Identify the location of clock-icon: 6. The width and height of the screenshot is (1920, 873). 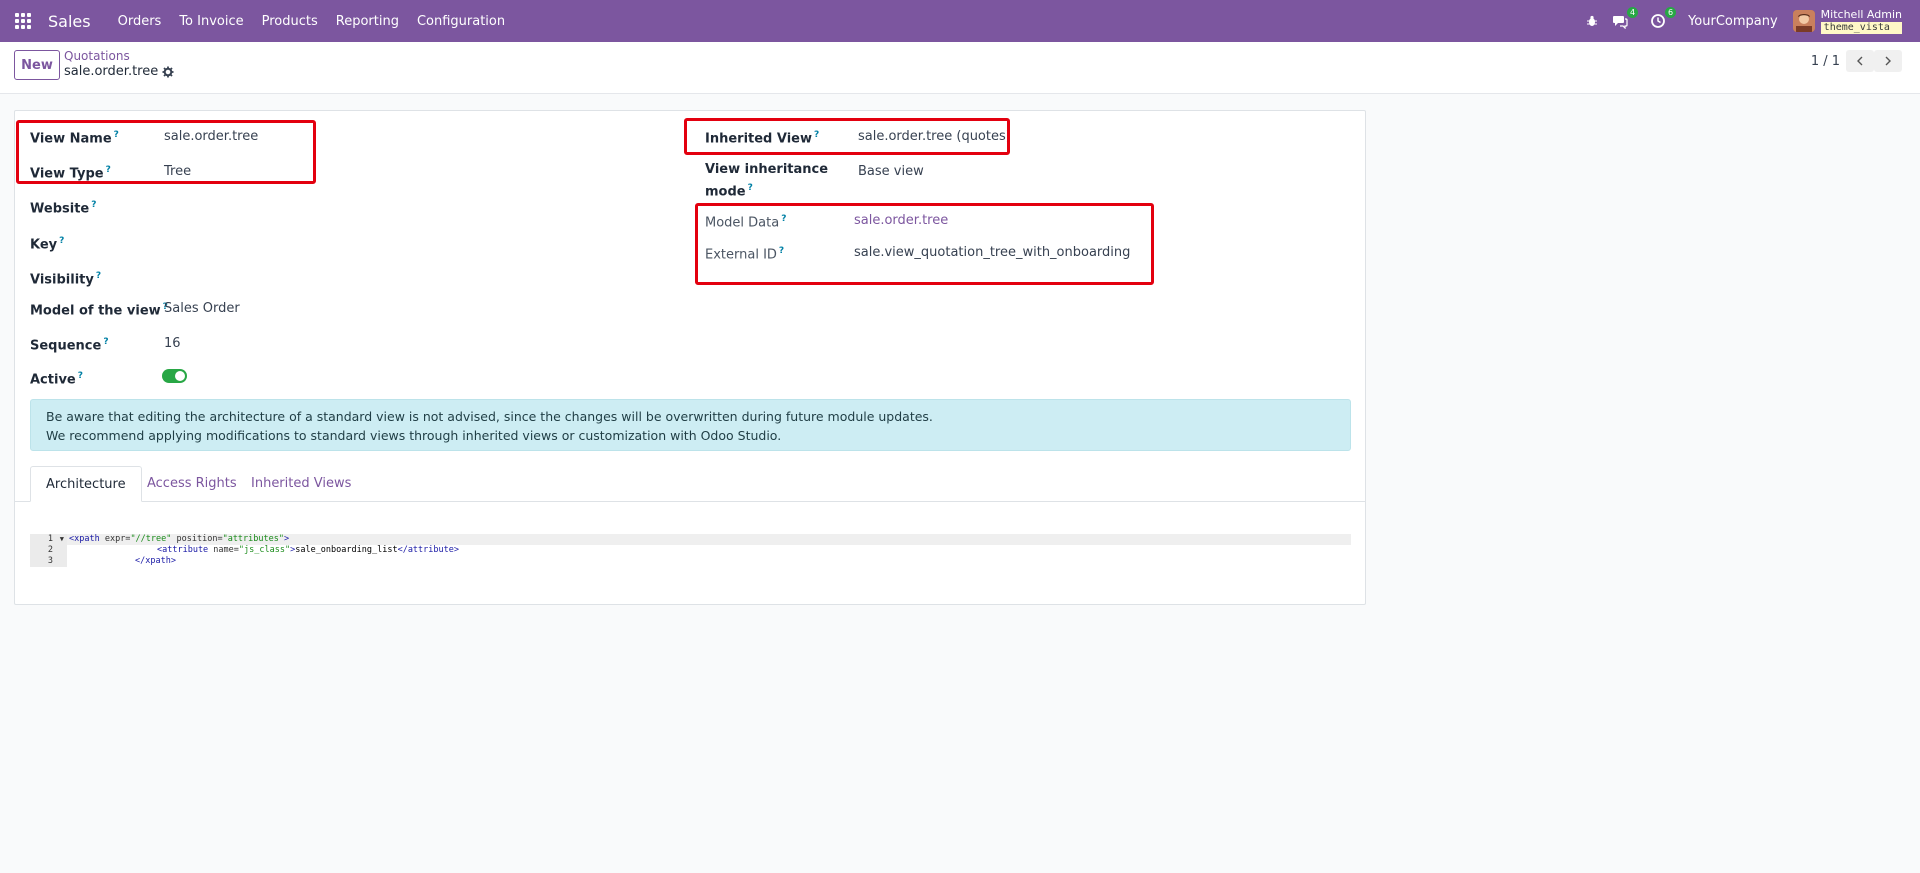
(1663, 18).